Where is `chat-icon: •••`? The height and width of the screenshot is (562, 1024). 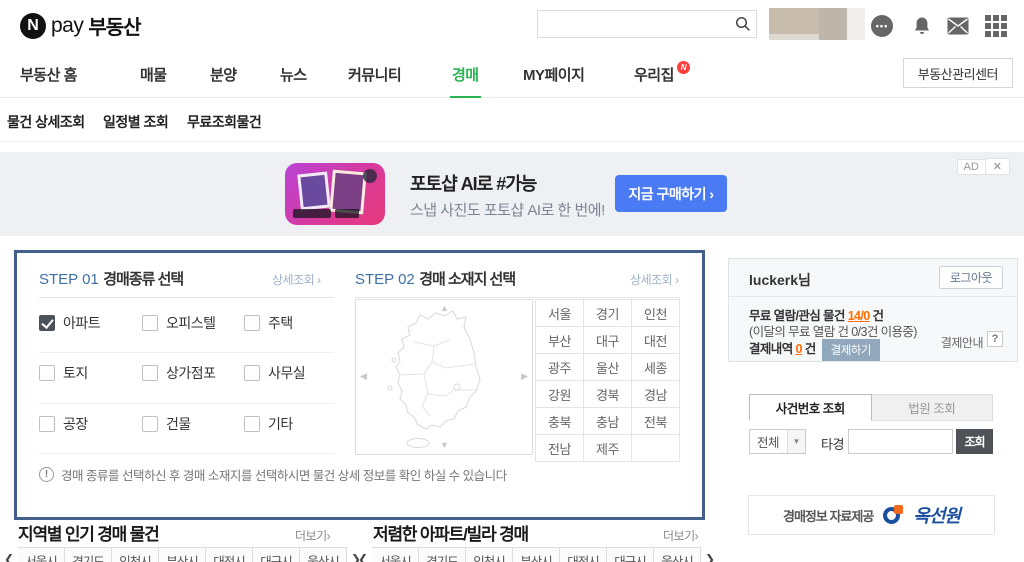 chat-icon: ••• is located at coordinates (882, 26).